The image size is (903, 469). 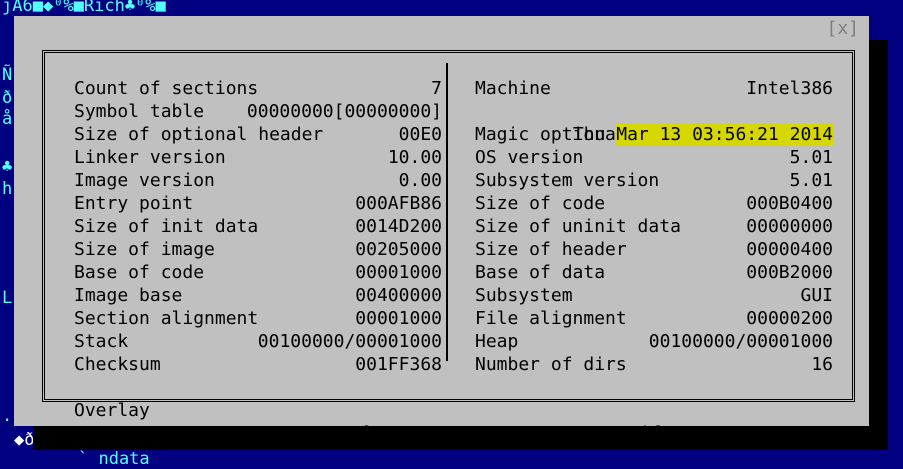 What do you see at coordinates (842, 28) in the screenshot?
I see `close-button: [x]` at bounding box center [842, 28].